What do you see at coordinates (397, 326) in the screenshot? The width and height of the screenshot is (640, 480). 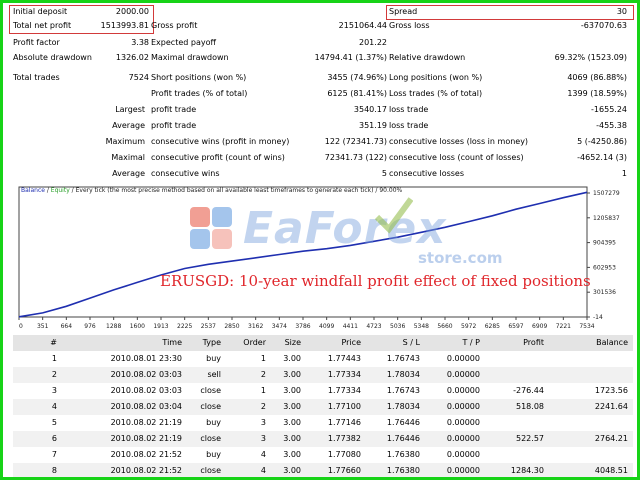 I see `x-tick-label: 5036` at bounding box center [397, 326].